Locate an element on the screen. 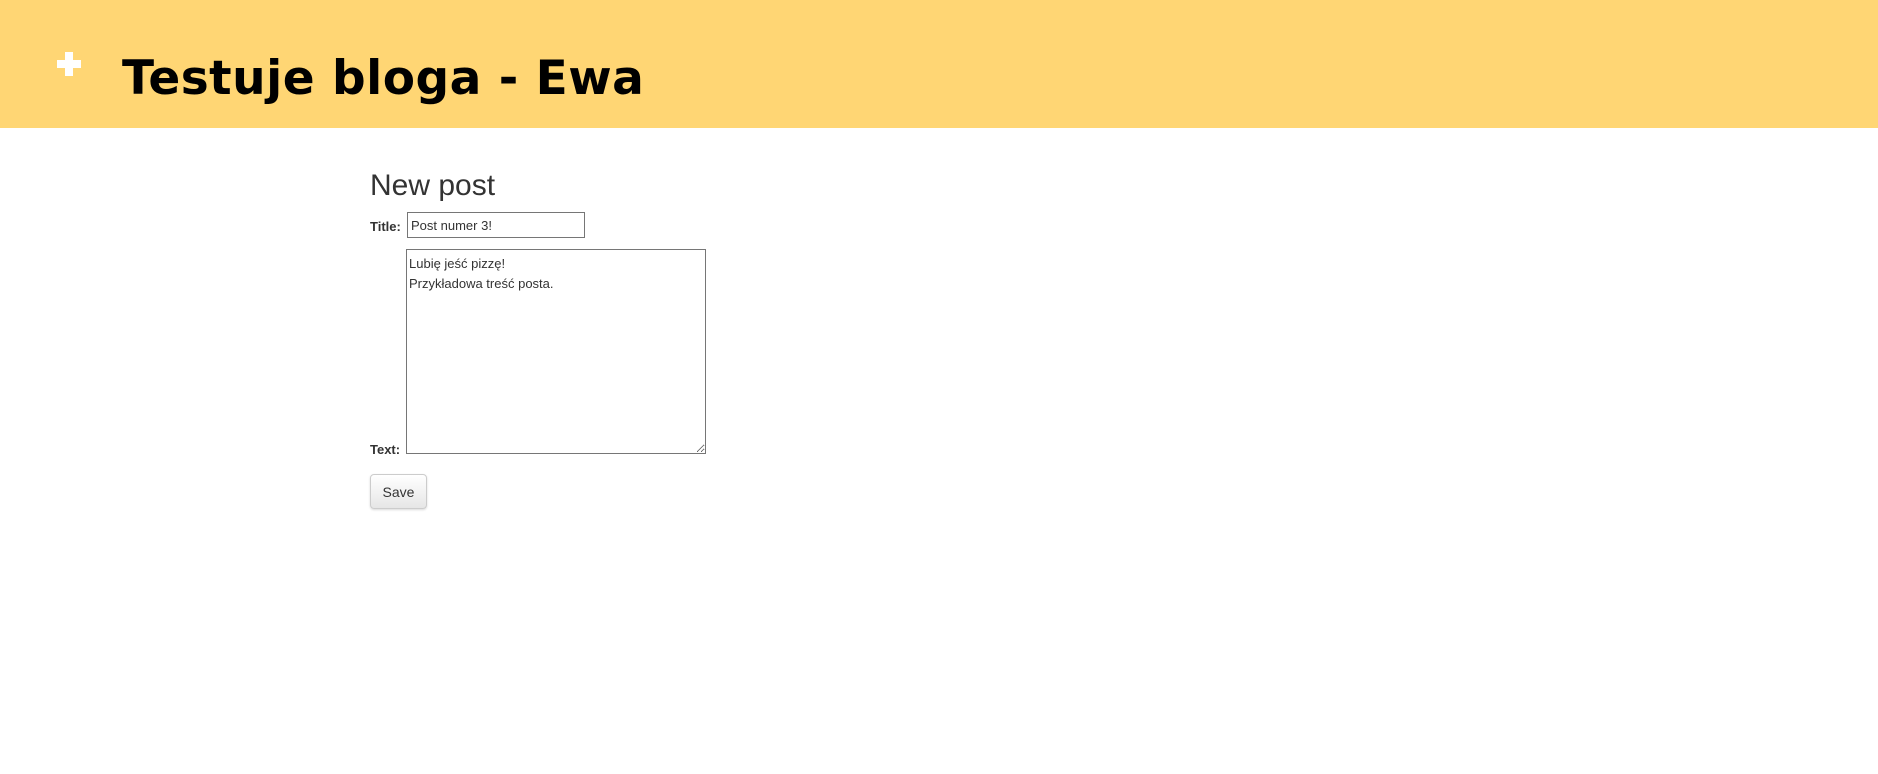 The image size is (1878, 774). title-input is located at coordinates (496, 225).